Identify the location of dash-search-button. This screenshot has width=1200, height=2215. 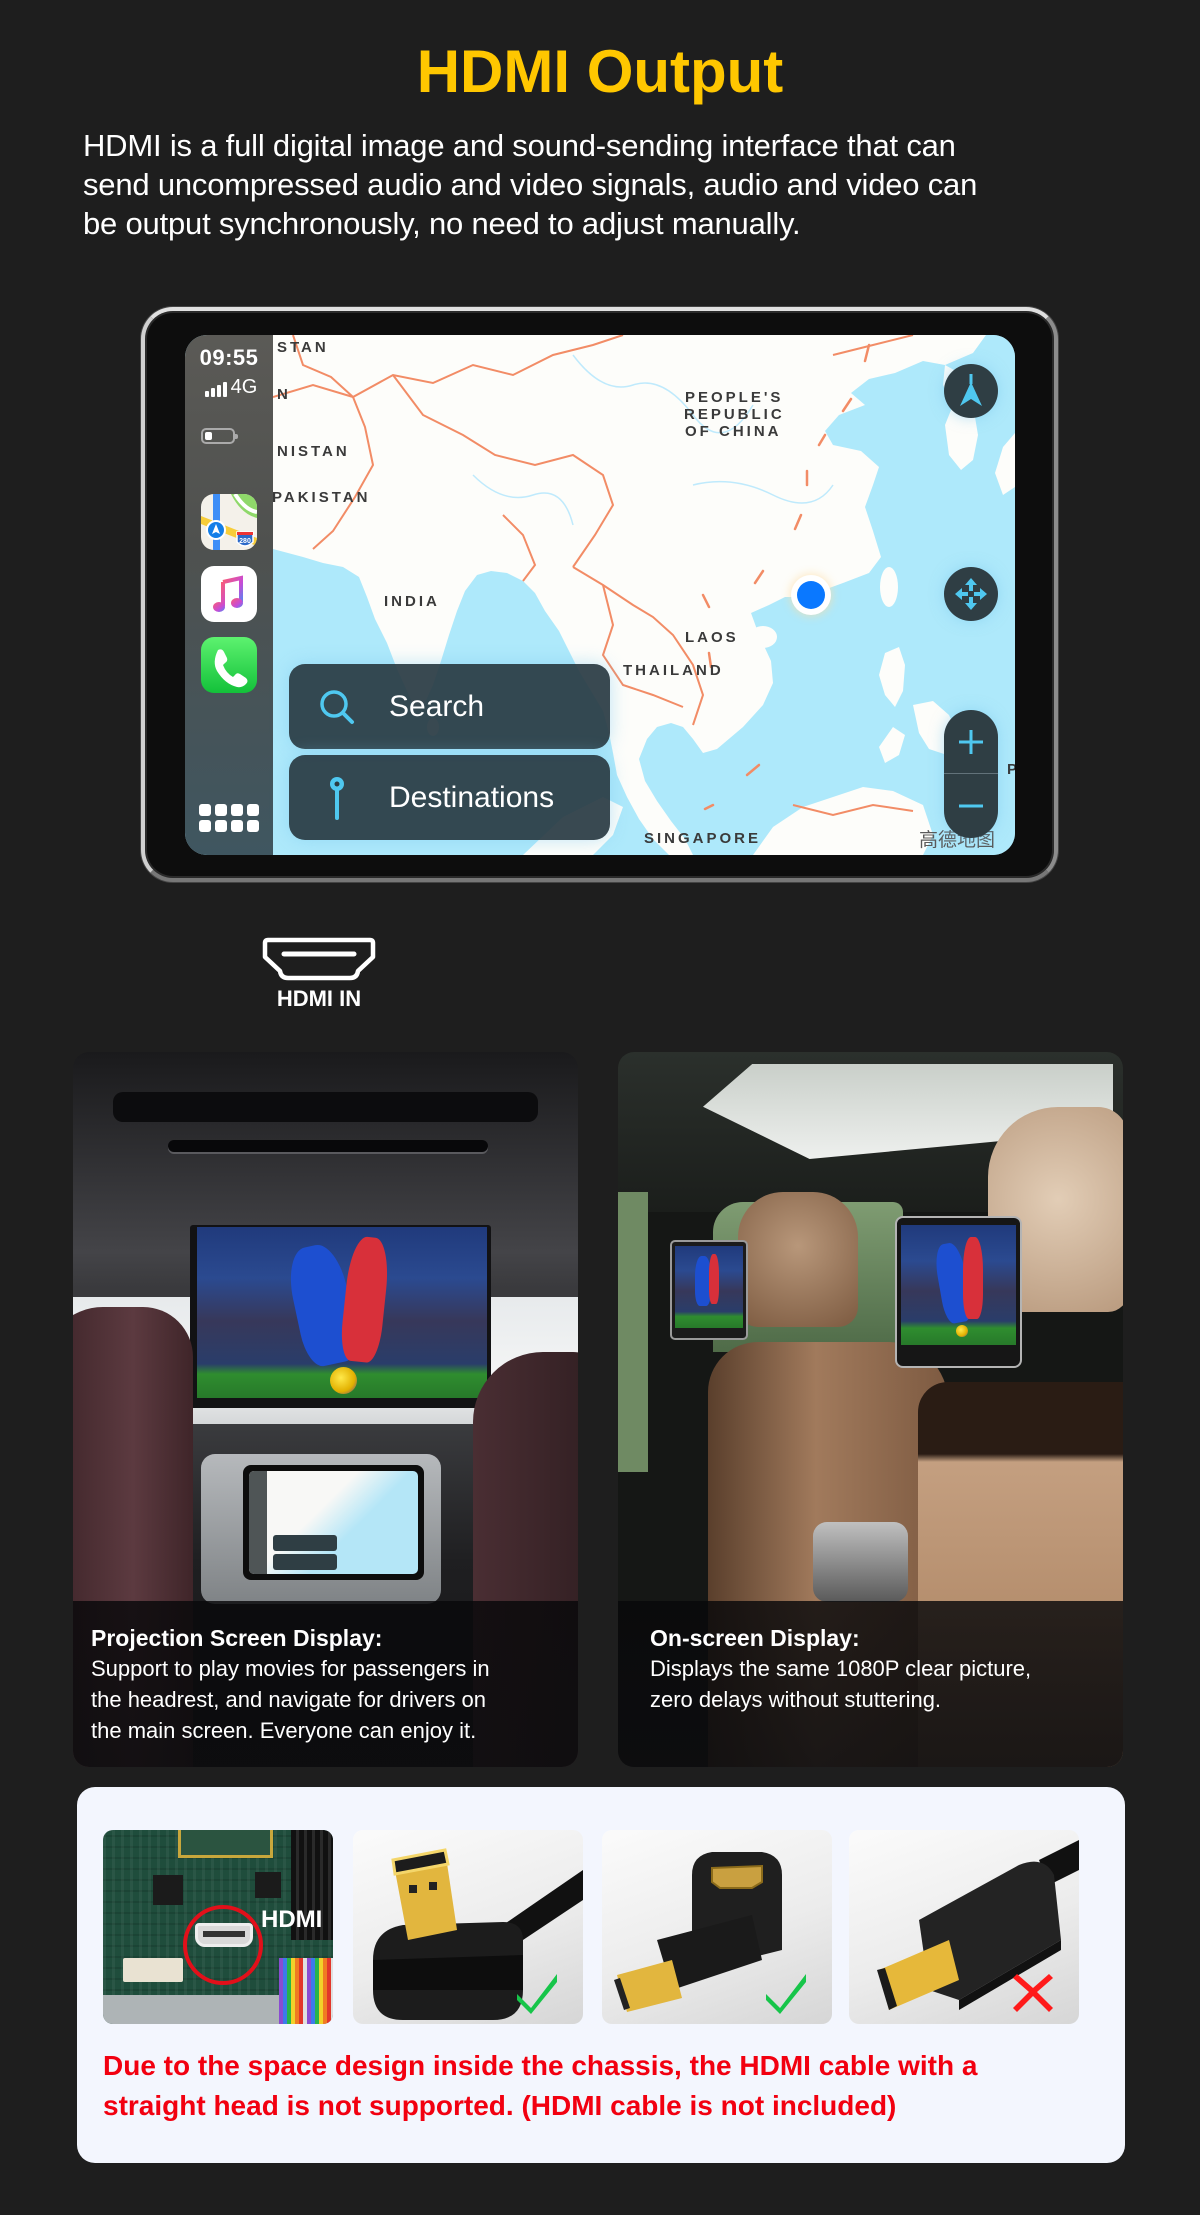
(305, 1543).